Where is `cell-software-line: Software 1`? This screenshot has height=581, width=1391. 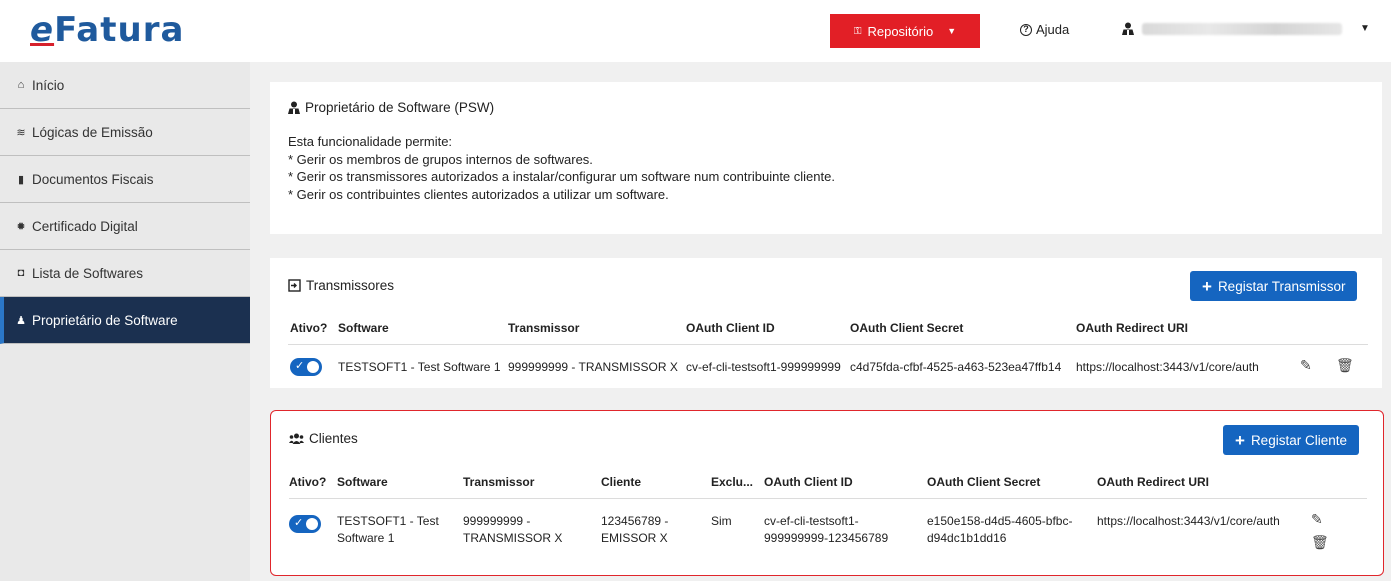
cell-software-line: Software 1 is located at coordinates (366, 538).